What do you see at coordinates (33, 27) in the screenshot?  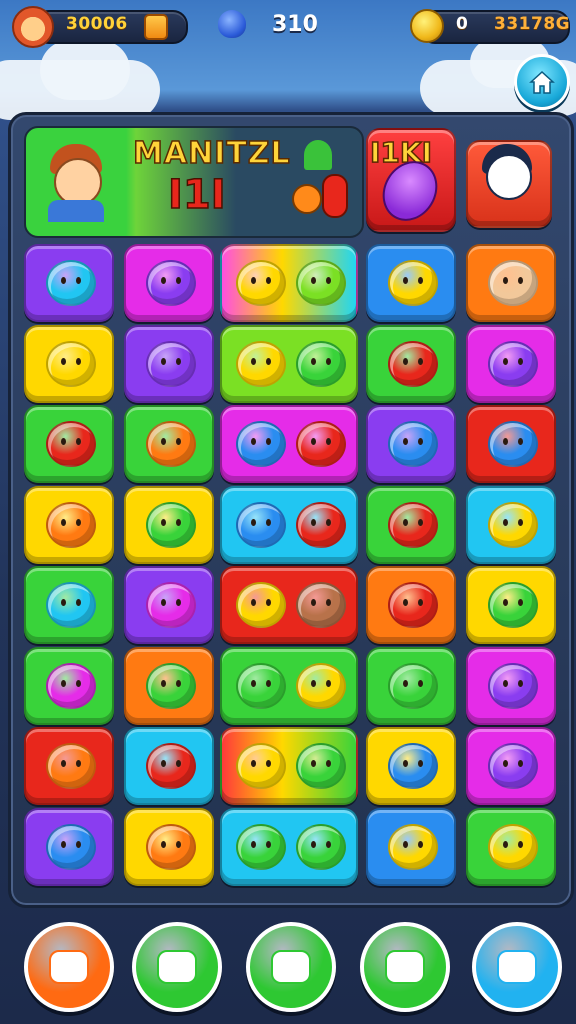 I see `player-avatar-icon` at bounding box center [33, 27].